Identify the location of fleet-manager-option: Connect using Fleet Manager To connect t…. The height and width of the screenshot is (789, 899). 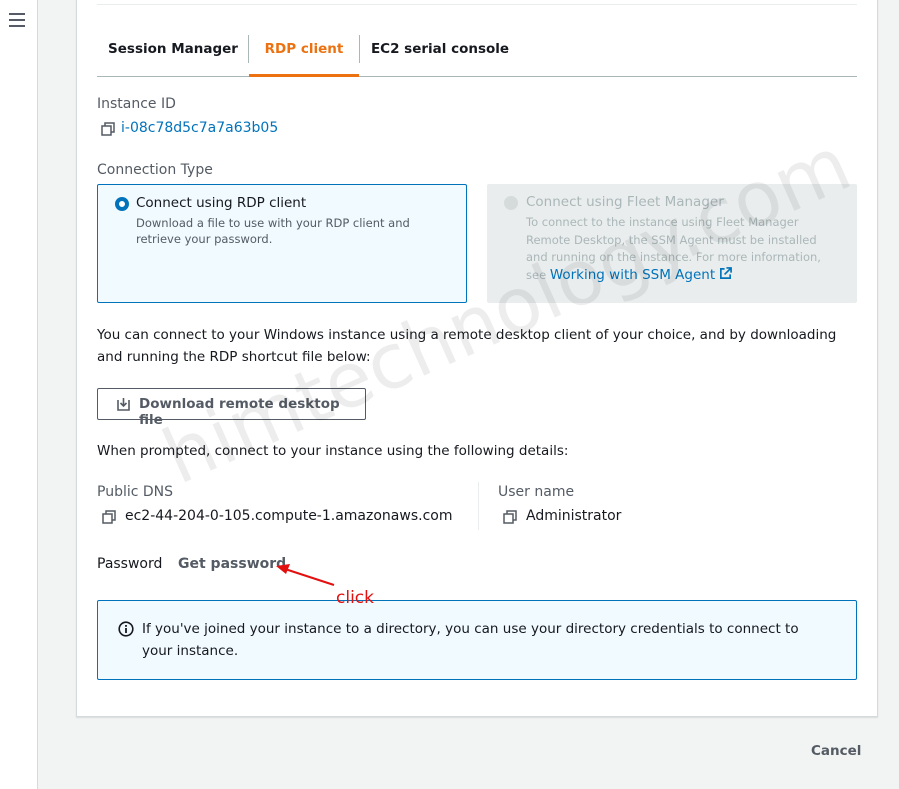
(672, 243).